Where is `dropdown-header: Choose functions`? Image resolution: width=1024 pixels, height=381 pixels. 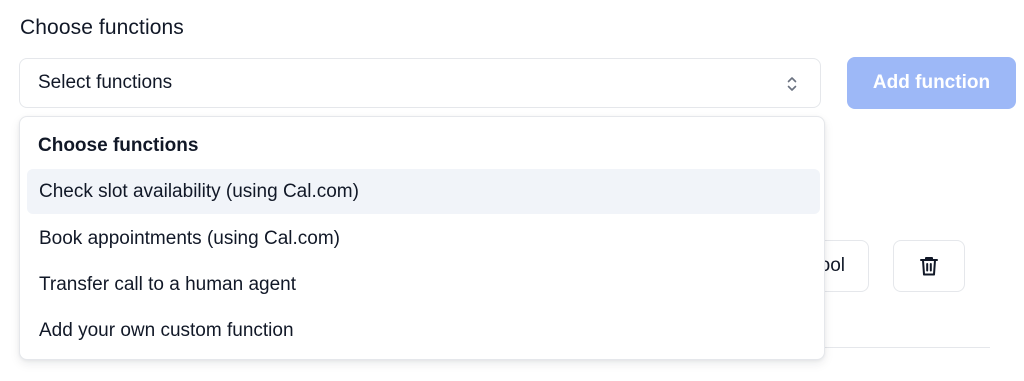
dropdown-header: Choose functions is located at coordinates (118, 145).